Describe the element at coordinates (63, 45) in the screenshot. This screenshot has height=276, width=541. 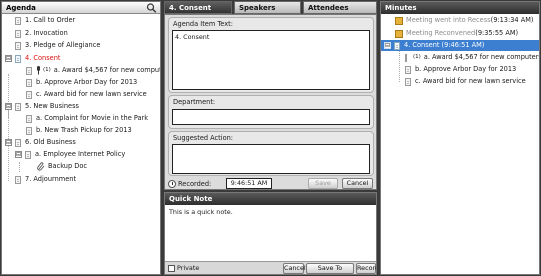
I see `agenda-item-label: 3. Pledge of Allegiance` at that location.